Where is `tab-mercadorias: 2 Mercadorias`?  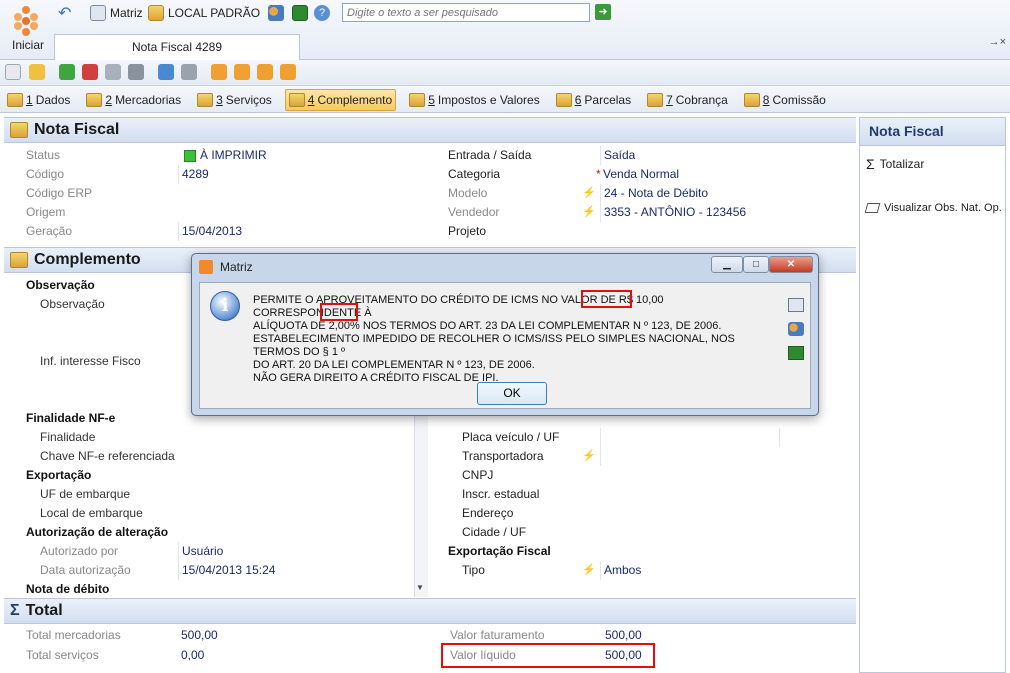
tab-mercadorias: 2 Mercadorias is located at coordinates (133, 100).